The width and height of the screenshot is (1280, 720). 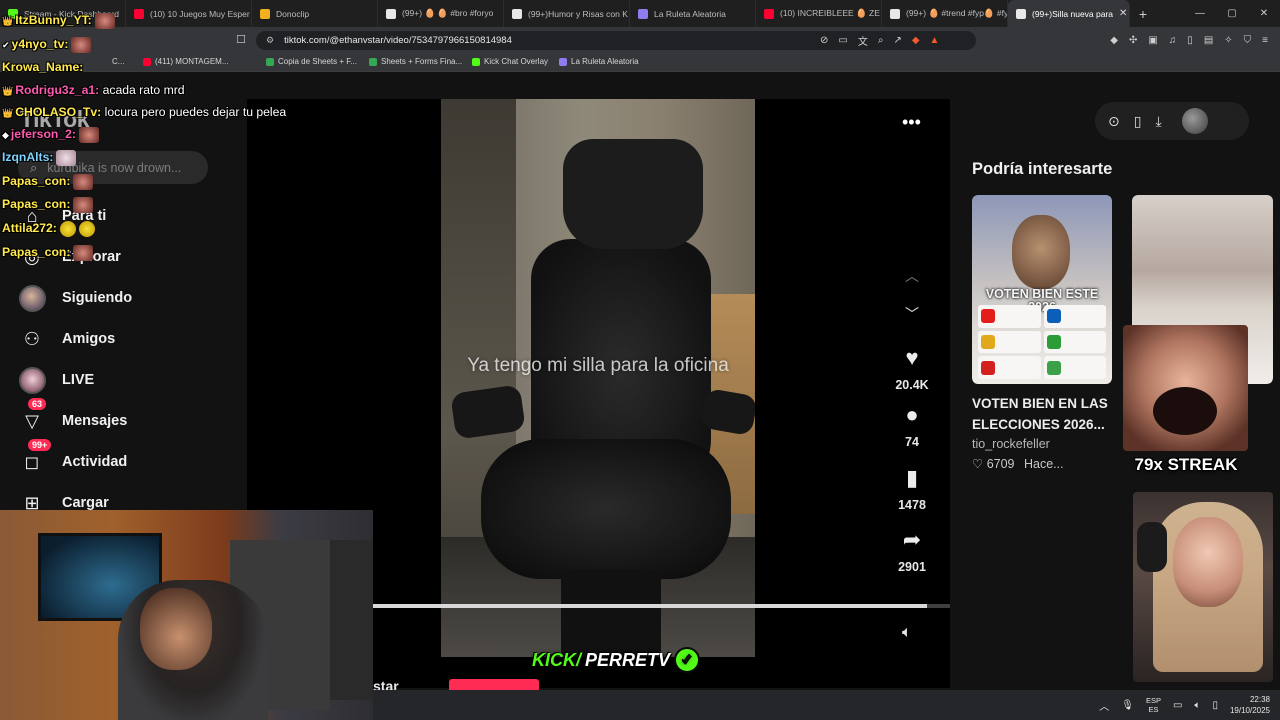 What do you see at coordinates (32, 380) in the screenshot?
I see `live-icon` at bounding box center [32, 380].